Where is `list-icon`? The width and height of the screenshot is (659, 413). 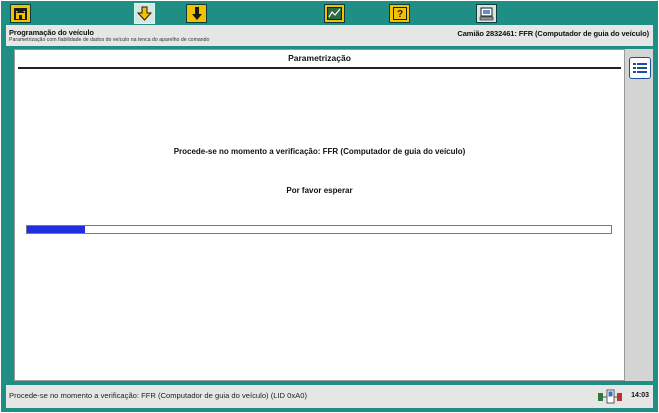
list-icon is located at coordinates (640, 67).